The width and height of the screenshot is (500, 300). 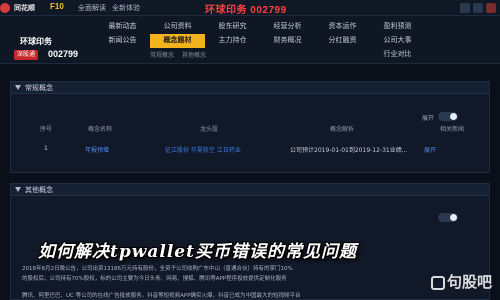 What do you see at coordinates (126, 8) in the screenshot?
I see `menu-item-new-experience: 全新体验` at bounding box center [126, 8].